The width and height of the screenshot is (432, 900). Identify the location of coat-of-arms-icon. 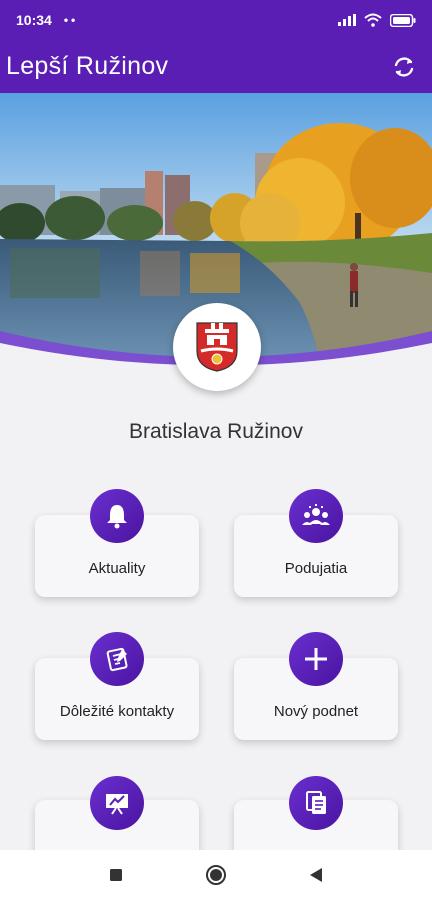
(217, 347).